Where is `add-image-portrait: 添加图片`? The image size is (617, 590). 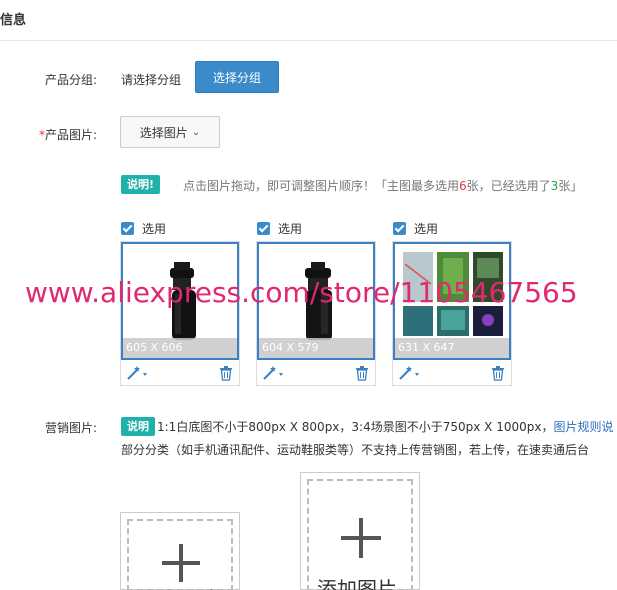 add-image-portrait: 添加图片 is located at coordinates (360, 531).